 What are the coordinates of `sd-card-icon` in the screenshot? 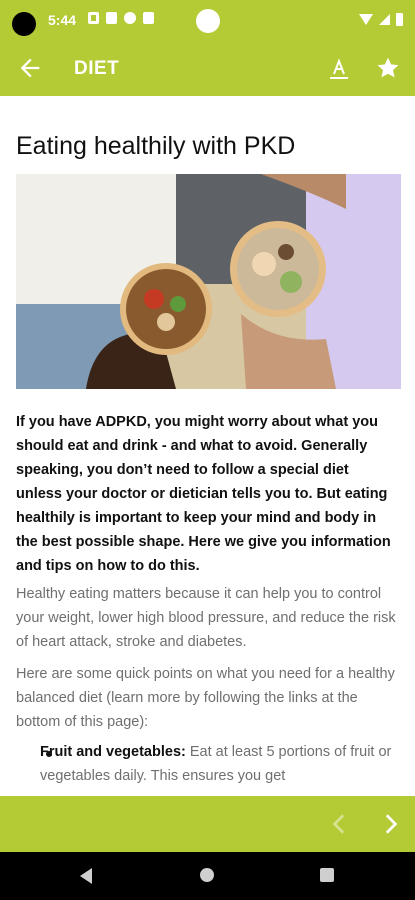 It's located at (148, 18).